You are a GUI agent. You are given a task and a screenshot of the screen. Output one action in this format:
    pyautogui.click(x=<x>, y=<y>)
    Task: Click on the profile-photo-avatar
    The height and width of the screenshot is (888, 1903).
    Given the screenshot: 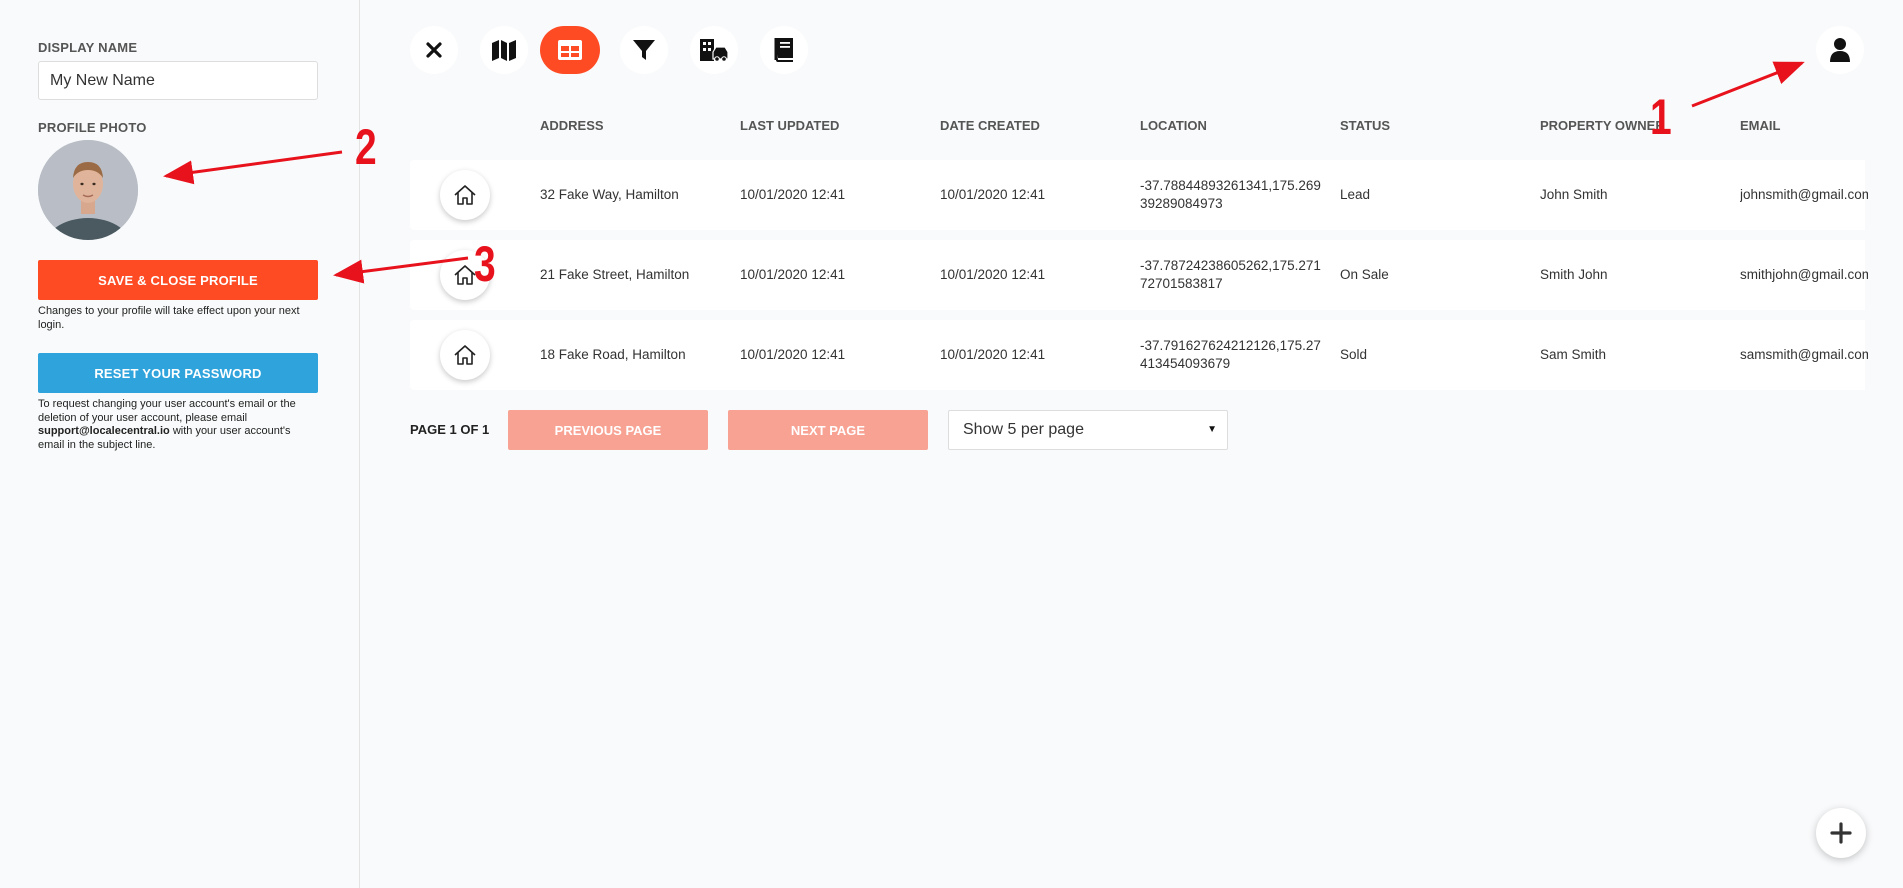 What is the action you would take?
    pyautogui.click(x=88, y=190)
    